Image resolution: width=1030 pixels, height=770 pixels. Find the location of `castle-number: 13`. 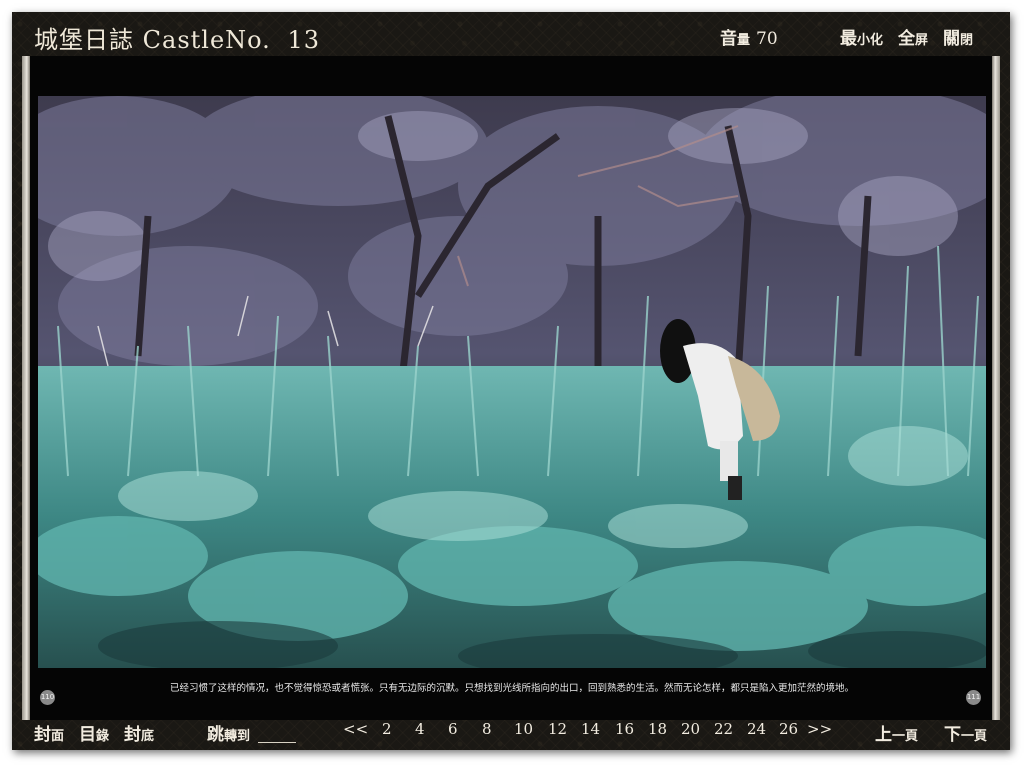

castle-number: 13 is located at coordinates (303, 40).